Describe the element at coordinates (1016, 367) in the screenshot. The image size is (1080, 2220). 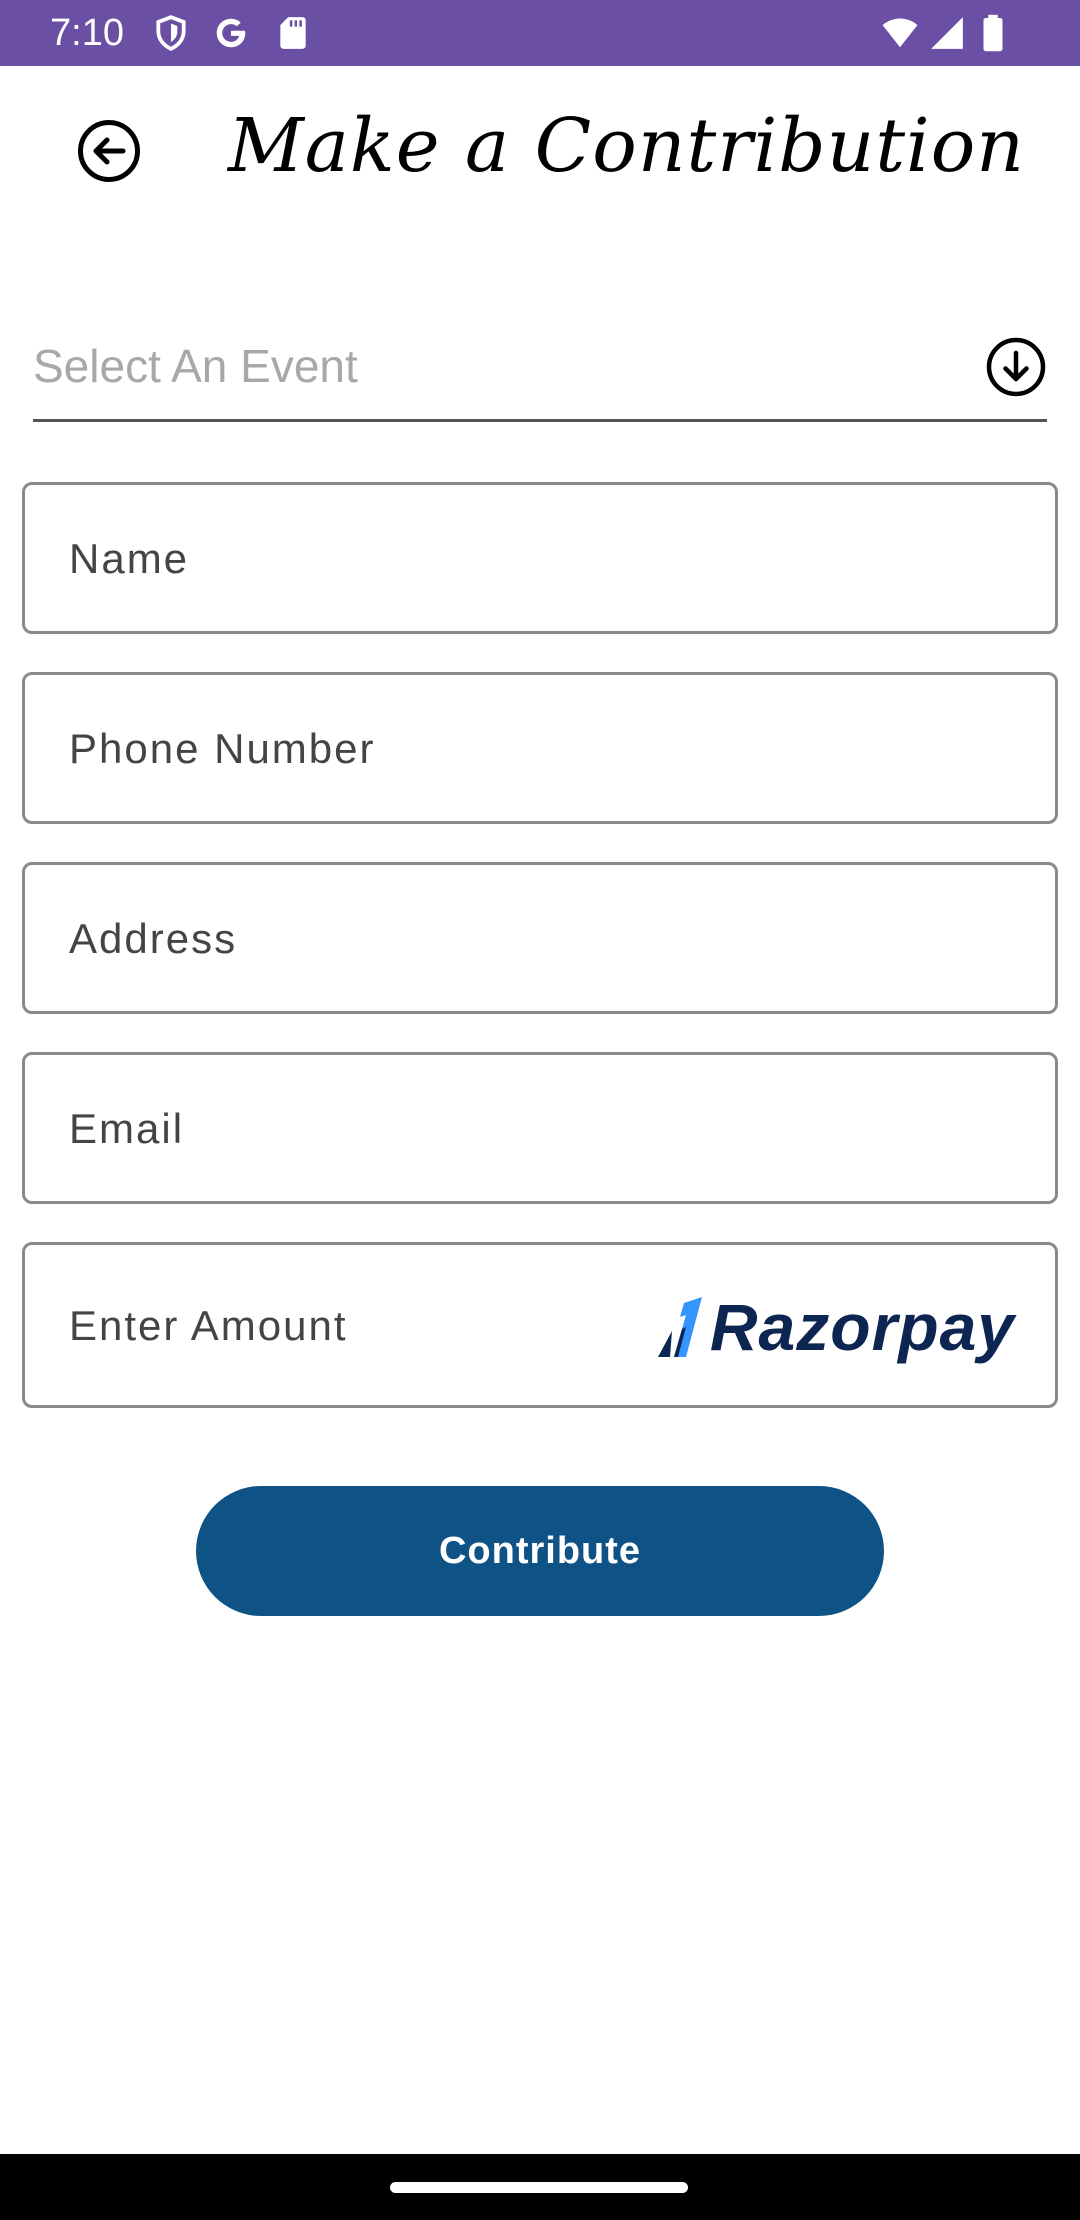
I see `arrow-down-circle-icon` at that location.